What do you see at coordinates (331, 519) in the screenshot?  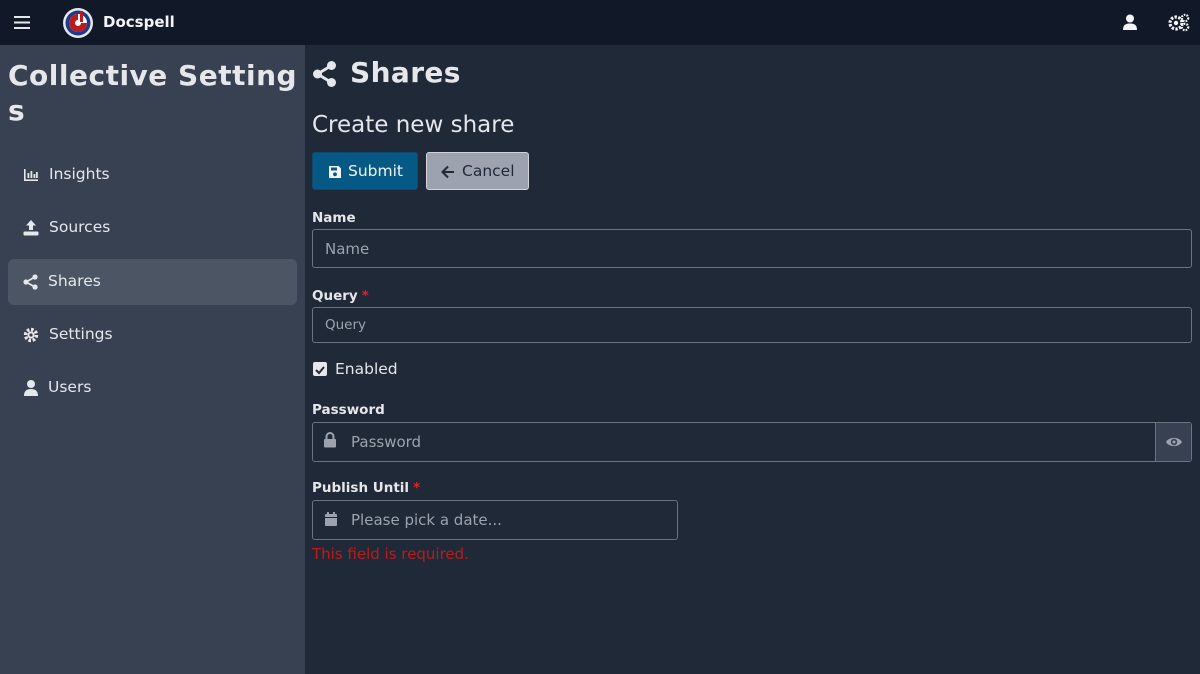 I see `calendar-icon` at bounding box center [331, 519].